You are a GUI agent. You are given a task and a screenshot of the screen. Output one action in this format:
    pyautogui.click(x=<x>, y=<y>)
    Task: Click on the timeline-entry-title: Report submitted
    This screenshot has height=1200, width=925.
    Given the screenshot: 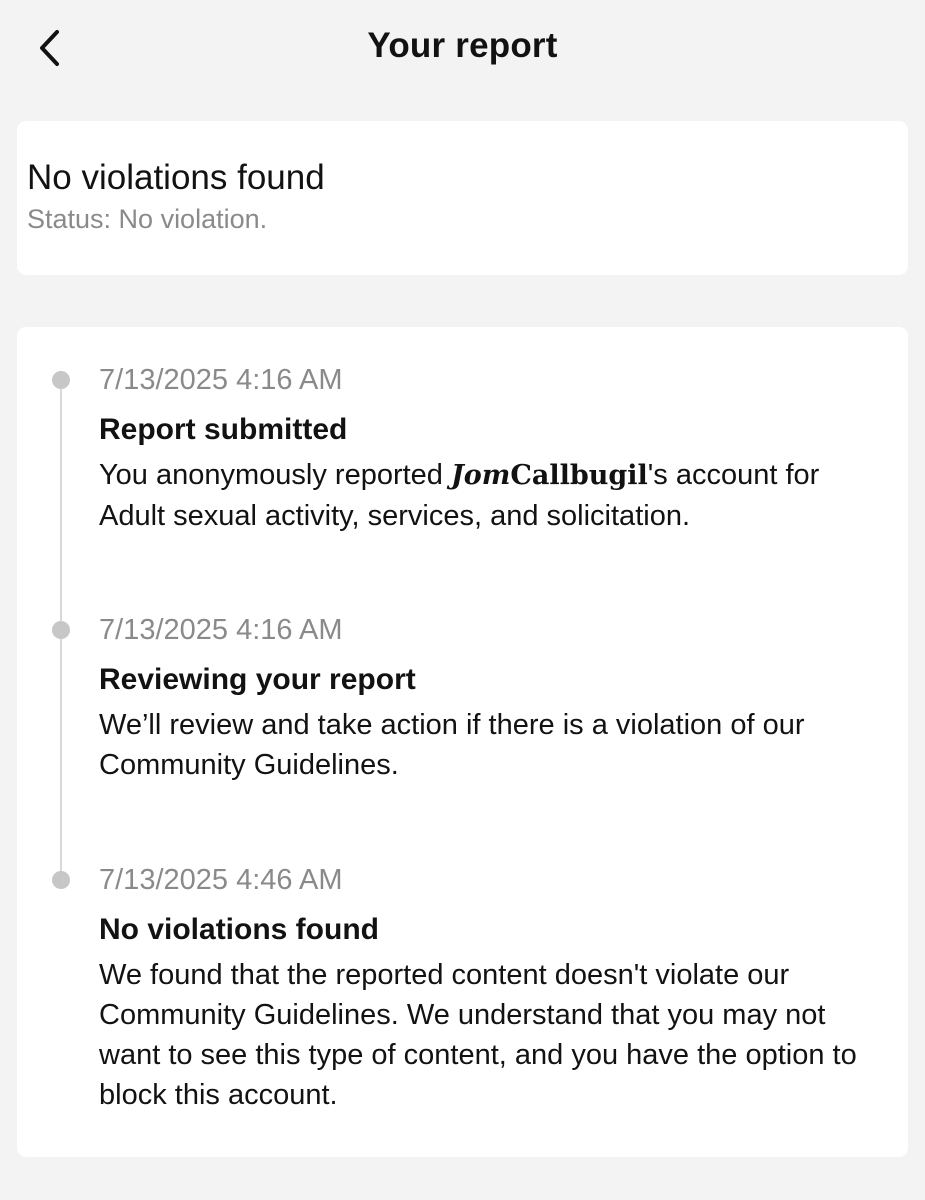 What is the action you would take?
    pyautogui.click(x=223, y=429)
    